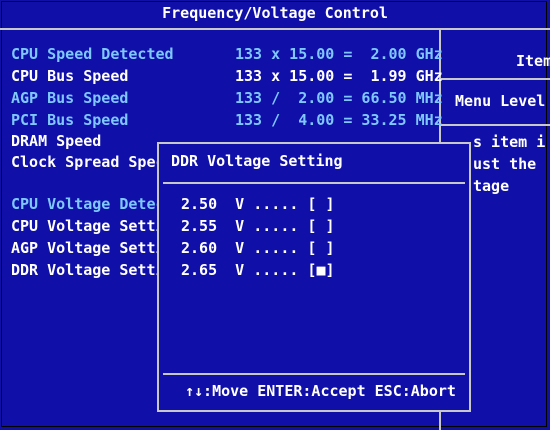 The width and height of the screenshot is (550, 430). I want to click on setting-row: CPU Bus Speed 133 x 15.00 = 1.99 GHz, so click(227, 76).